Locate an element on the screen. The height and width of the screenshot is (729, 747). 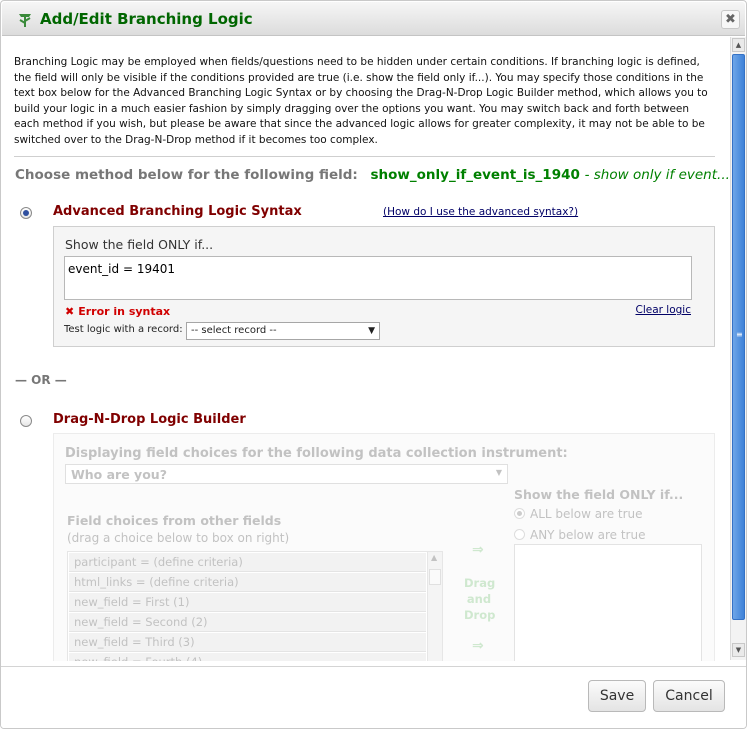
dialog-scrollbar: ▲ ≡ ▼ is located at coordinates (738, 348).